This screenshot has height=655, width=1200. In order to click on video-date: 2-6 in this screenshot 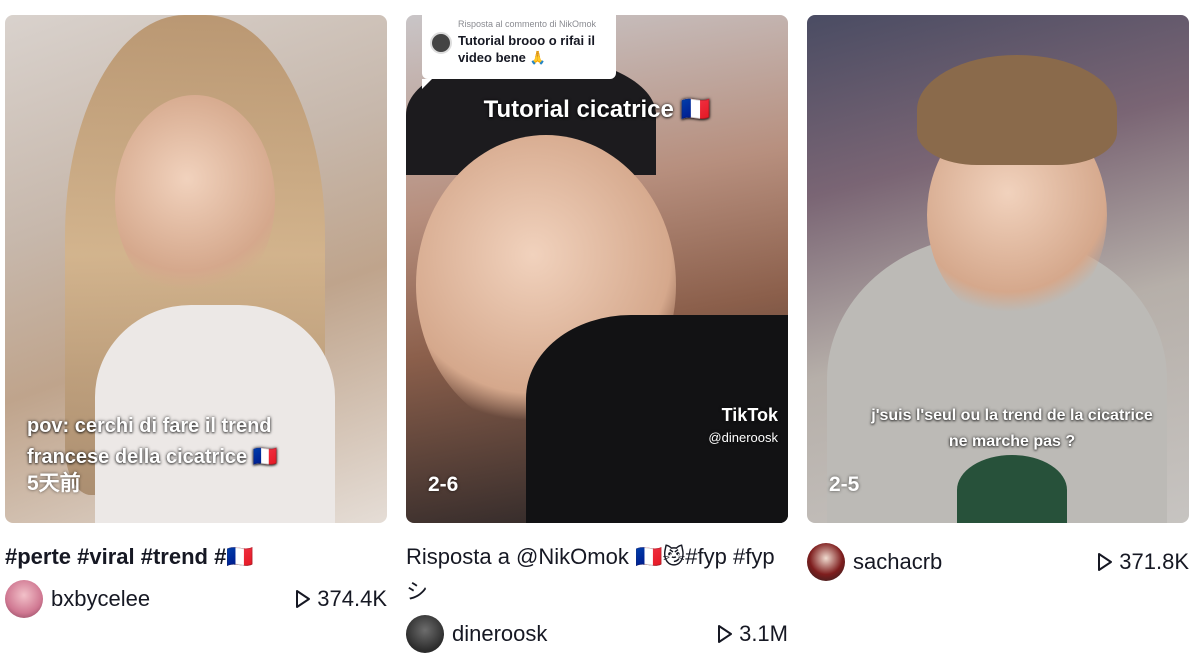, I will do `click(443, 484)`.